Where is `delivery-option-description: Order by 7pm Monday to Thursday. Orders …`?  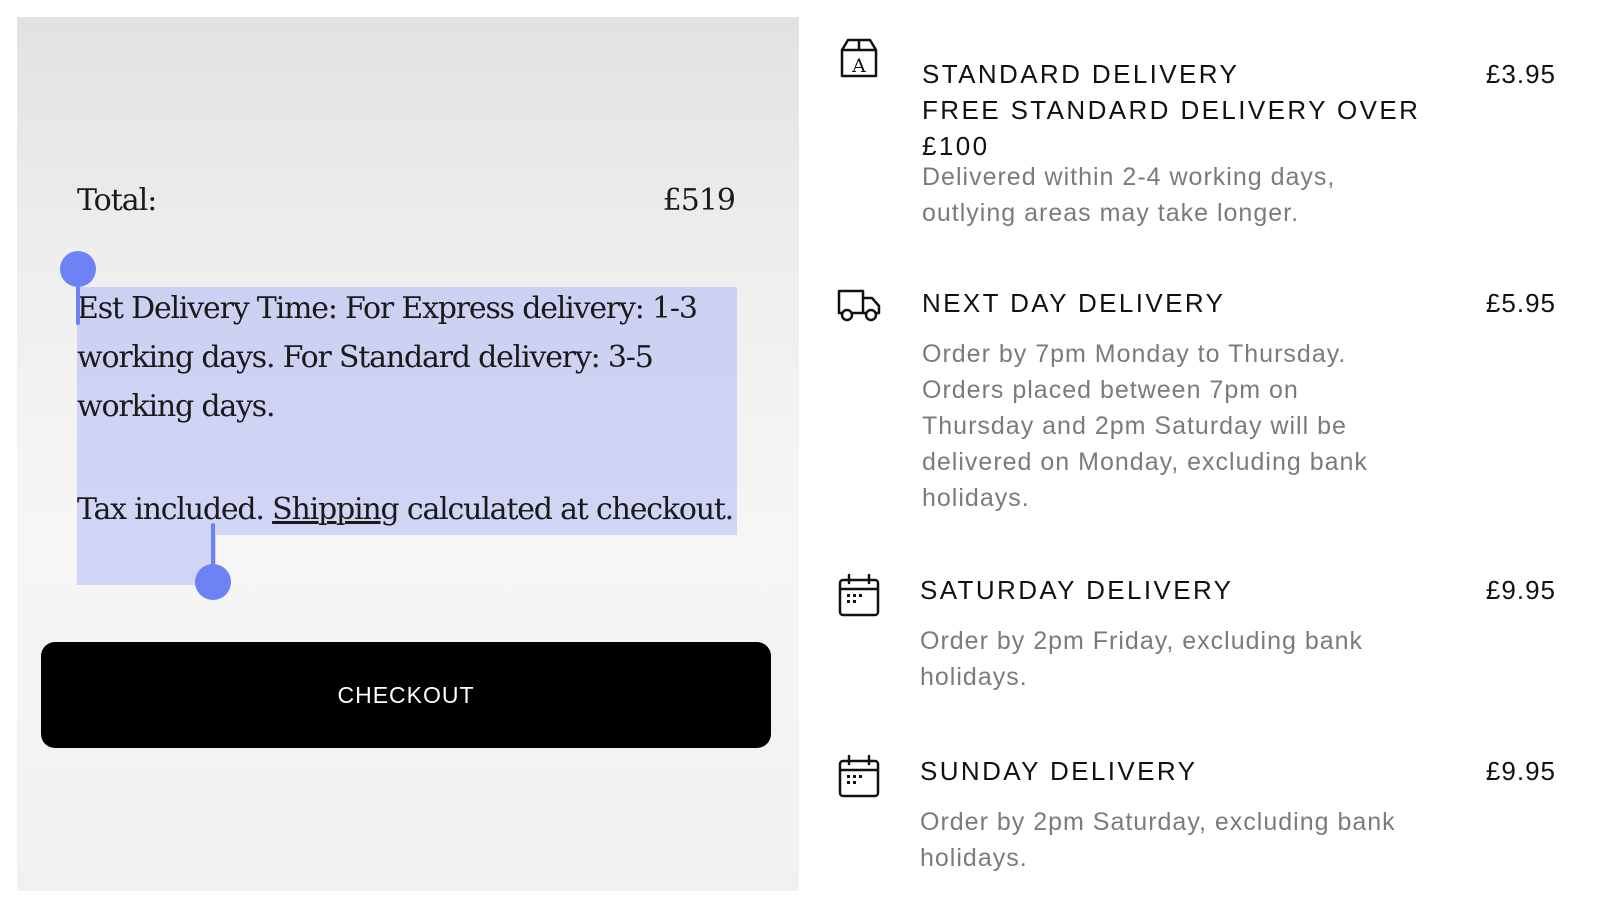 delivery-option-description: Order by 7pm Monday to Thursday. Orders … is located at coordinates (1172, 426).